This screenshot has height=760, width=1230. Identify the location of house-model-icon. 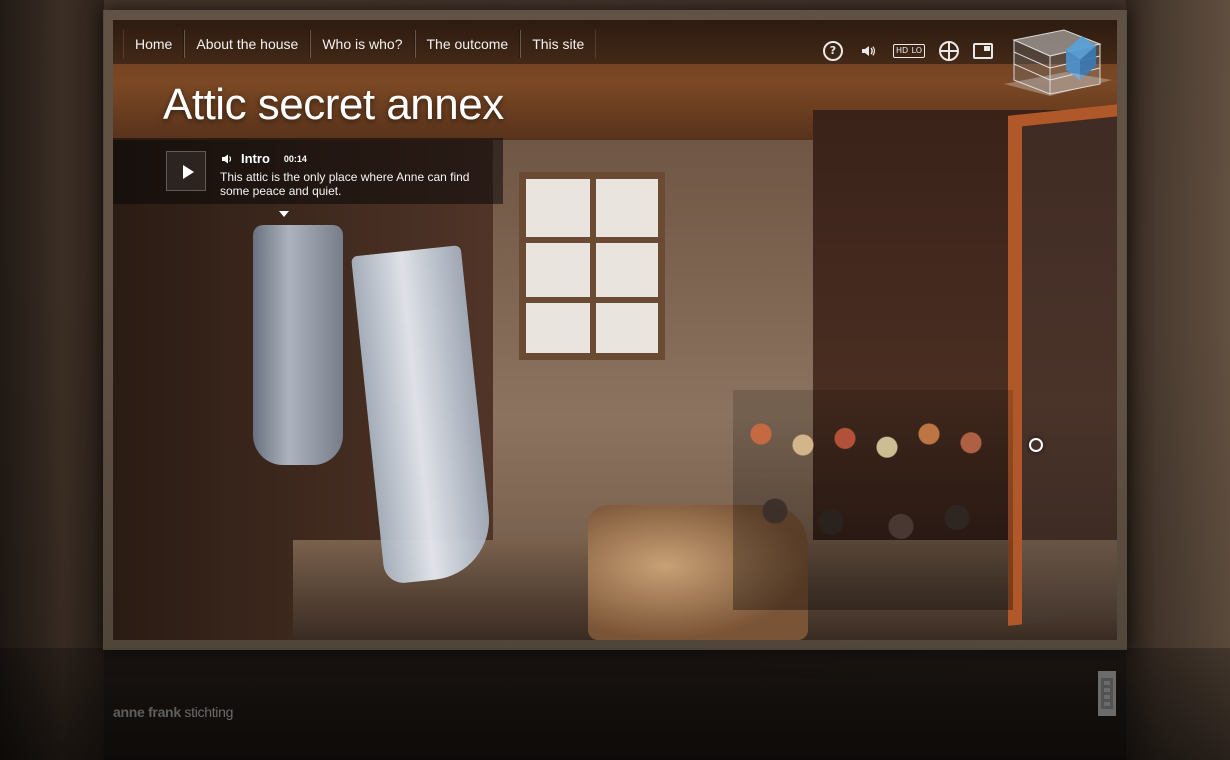
(1058, 62).